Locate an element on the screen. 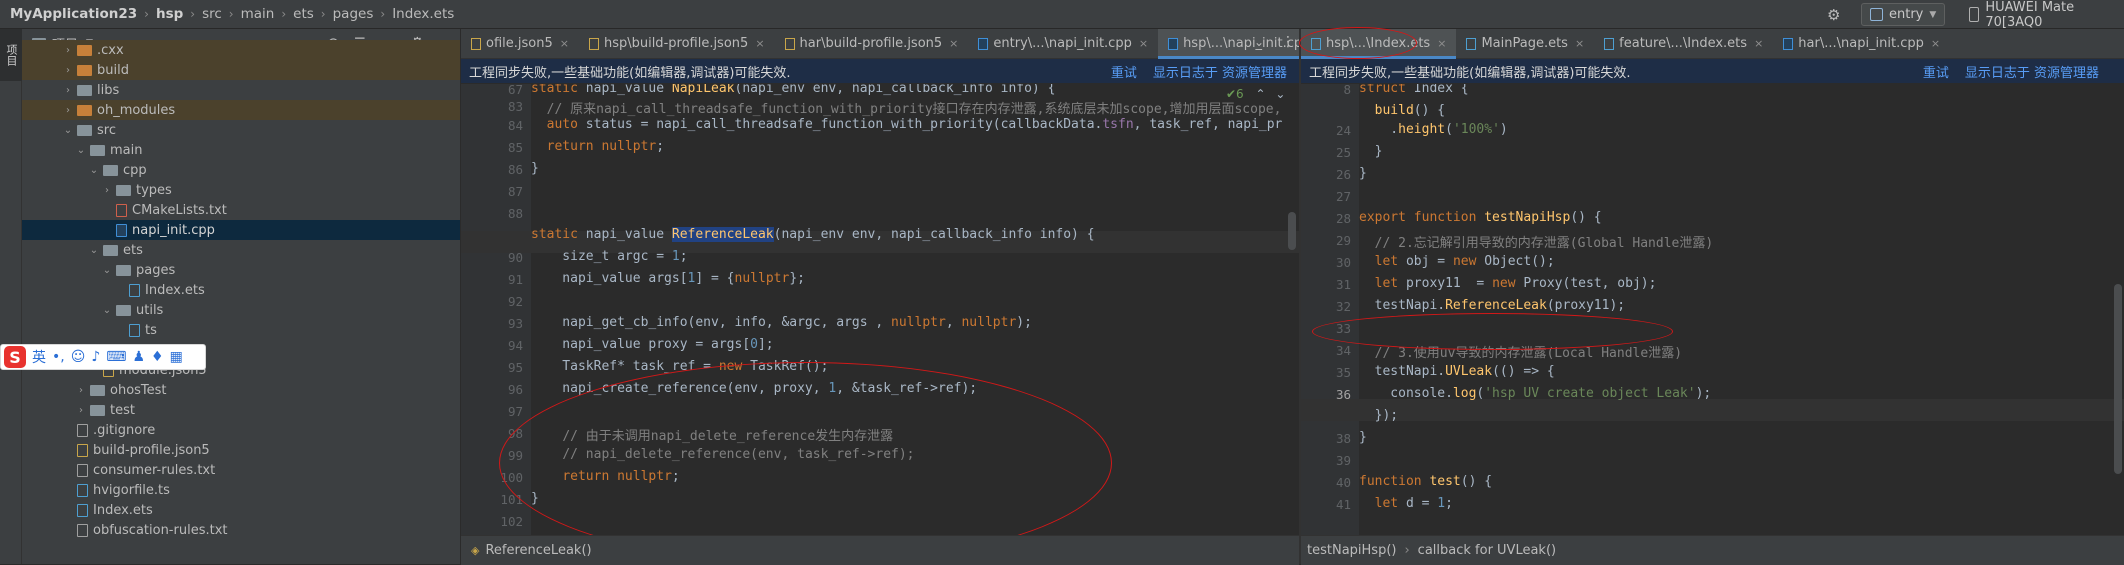 The image size is (2124, 565). tree-item: › .cxx is located at coordinates (241, 50).